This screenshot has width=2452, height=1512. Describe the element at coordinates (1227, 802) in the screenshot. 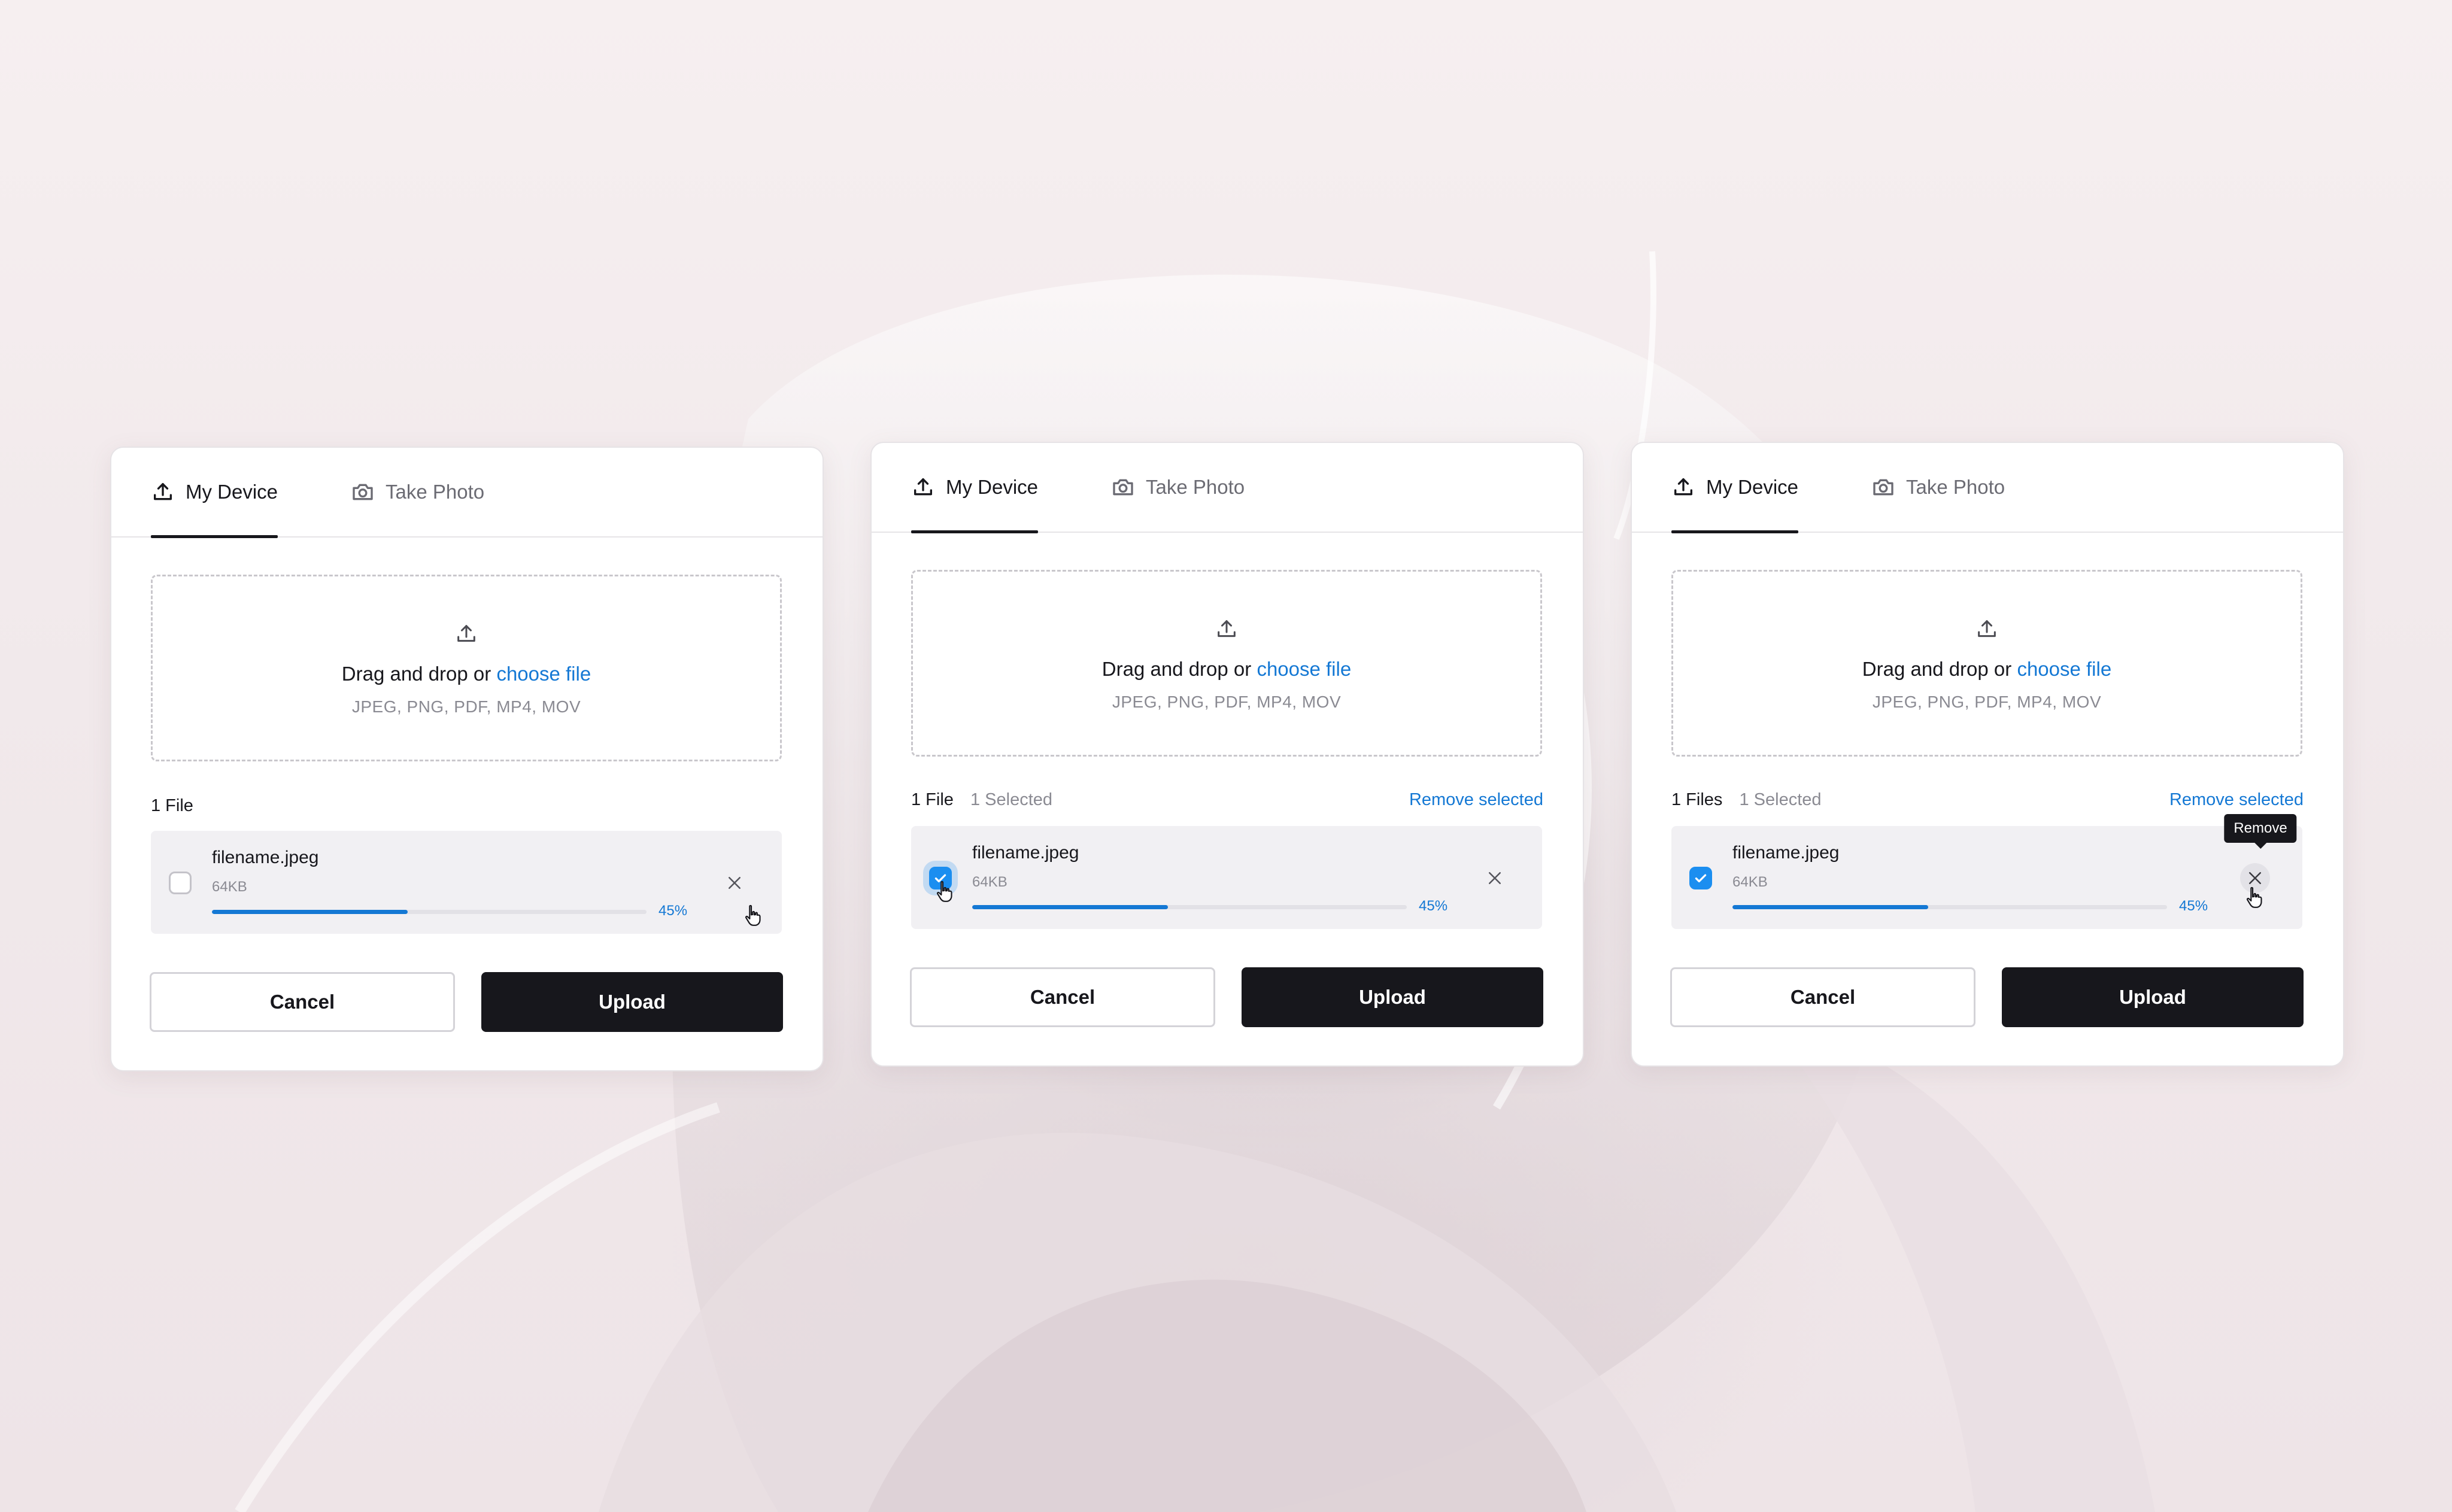

I see `files-header: 1 File 1 Selected Remove selected` at that location.